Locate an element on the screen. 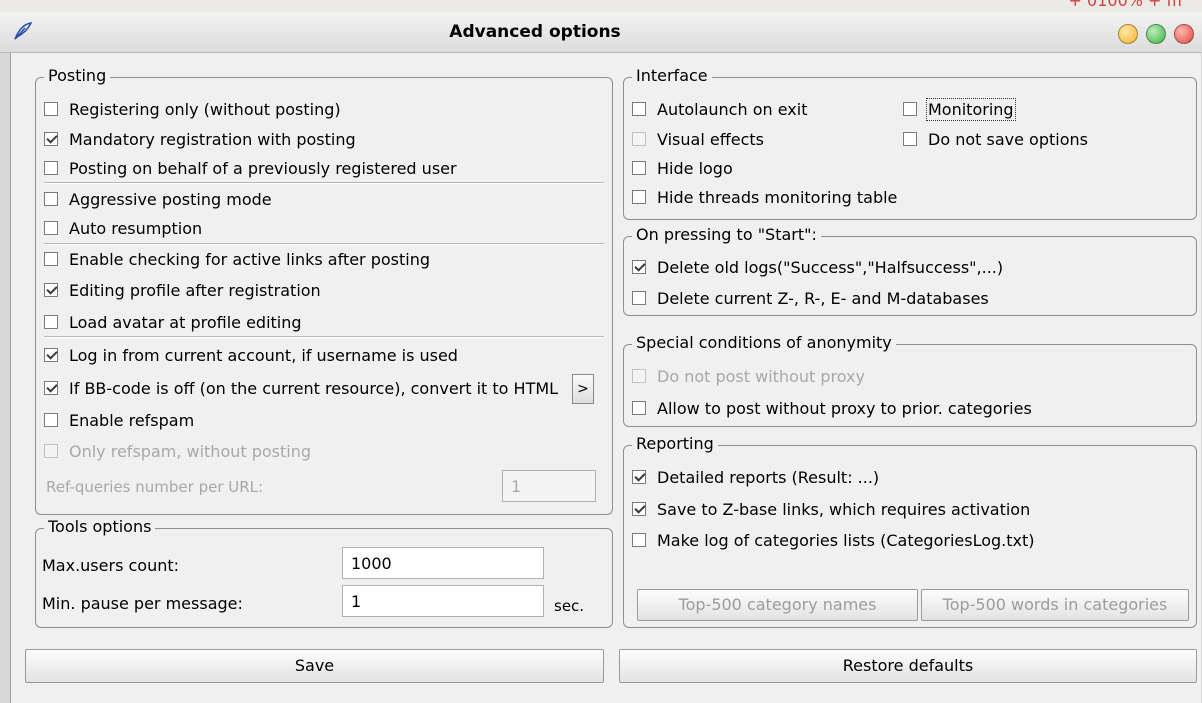 Image resolution: width=1202 pixels, height=703 pixels. checkbox-label: Detailed reports (Result: ...) is located at coordinates (768, 477).